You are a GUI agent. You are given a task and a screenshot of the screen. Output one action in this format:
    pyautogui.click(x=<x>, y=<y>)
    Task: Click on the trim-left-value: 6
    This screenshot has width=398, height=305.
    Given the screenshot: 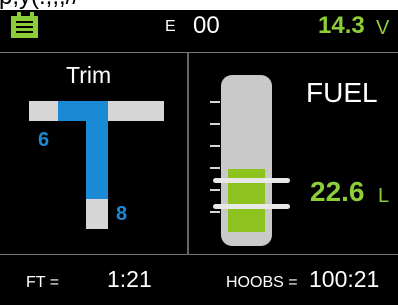 What is the action you would take?
    pyautogui.click(x=44, y=140)
    